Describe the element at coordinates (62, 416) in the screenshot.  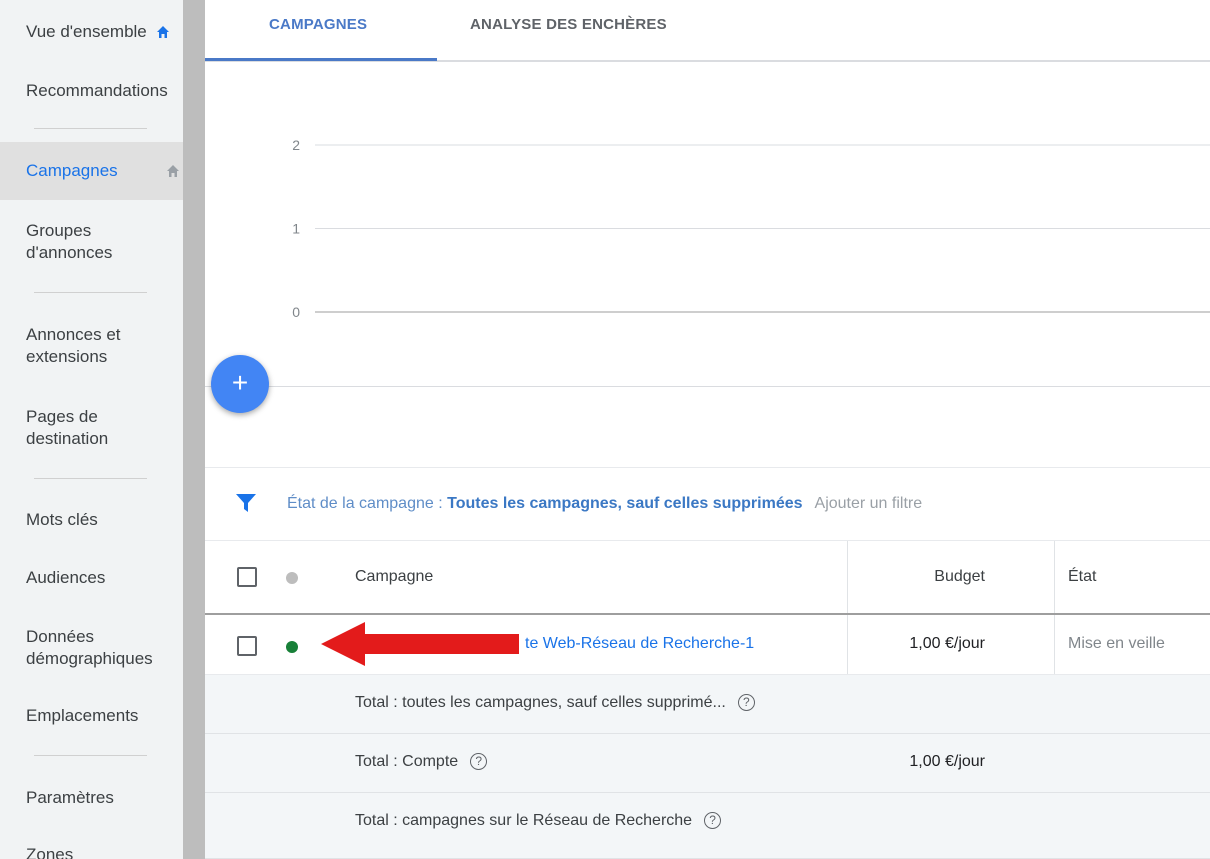
I see `sidebar-item-label: Pages de` at that location.